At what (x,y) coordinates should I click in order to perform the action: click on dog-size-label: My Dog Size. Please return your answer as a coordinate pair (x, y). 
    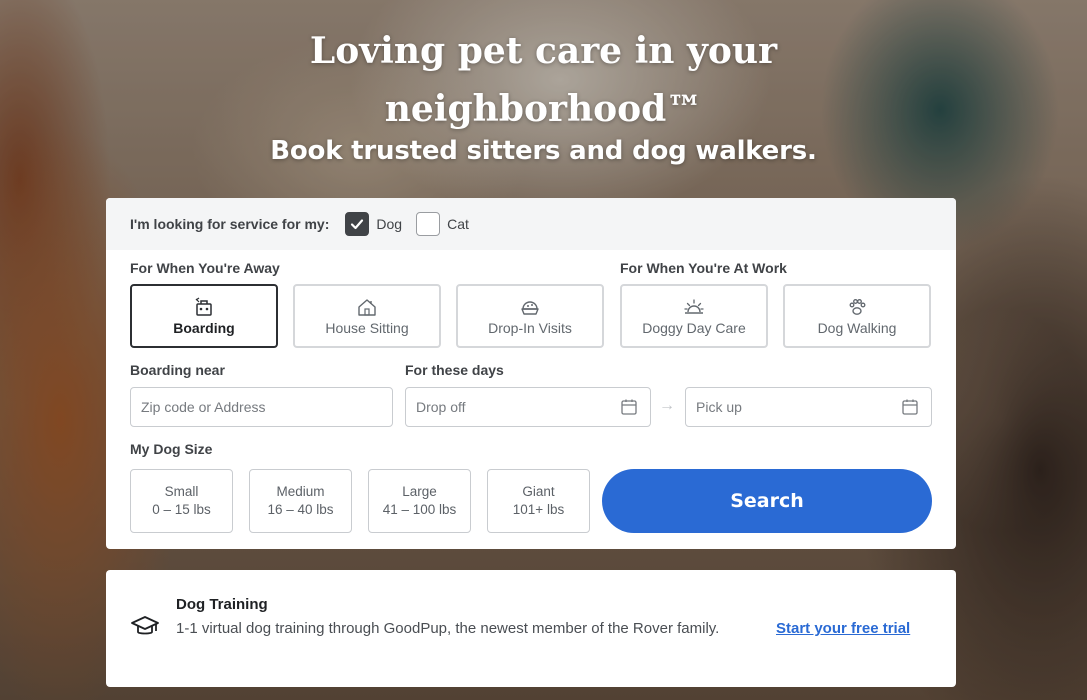
    Looking at the image, I should click on (171, 449).